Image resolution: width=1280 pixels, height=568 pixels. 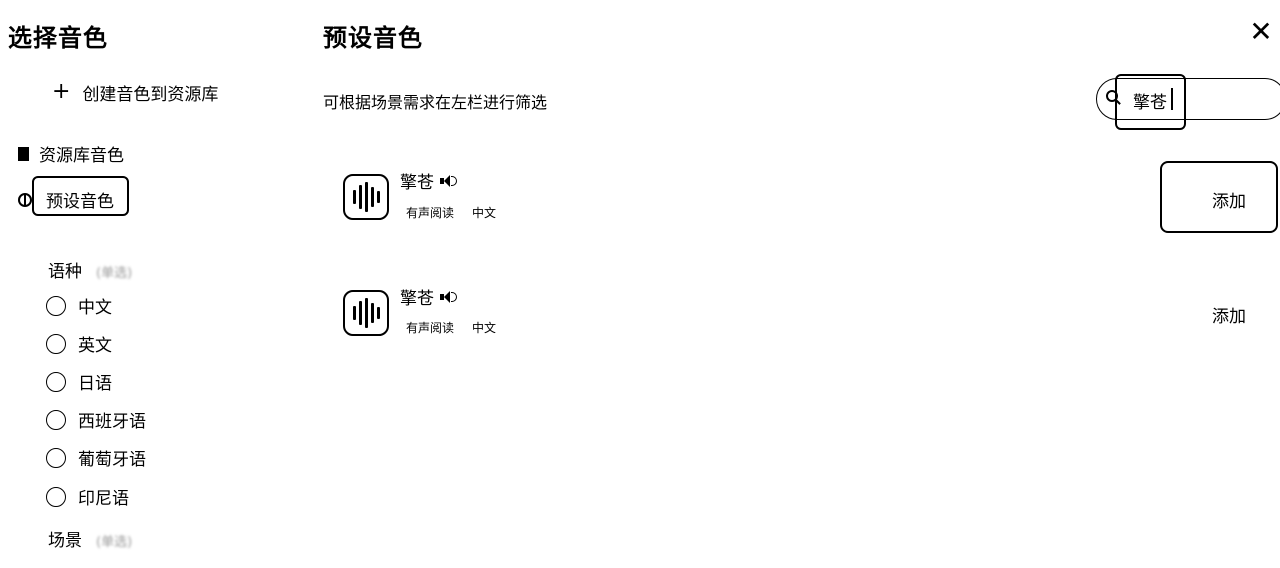 What do you see at coordinates (112, 422) in the screenshot?
I see `language-option-label: 西班牙语` at bounding box center [112, 422].